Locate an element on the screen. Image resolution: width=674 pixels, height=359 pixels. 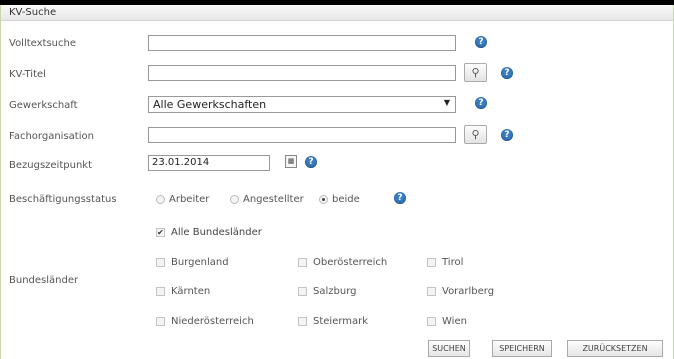
save-button: SPEICHERN is located at coordinates (522, 348).